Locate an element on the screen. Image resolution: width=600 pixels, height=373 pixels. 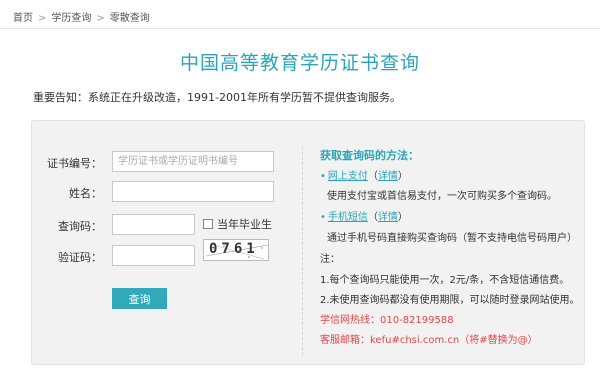
online-pay-link: 网上支付 is located at coordinates (348, 176).